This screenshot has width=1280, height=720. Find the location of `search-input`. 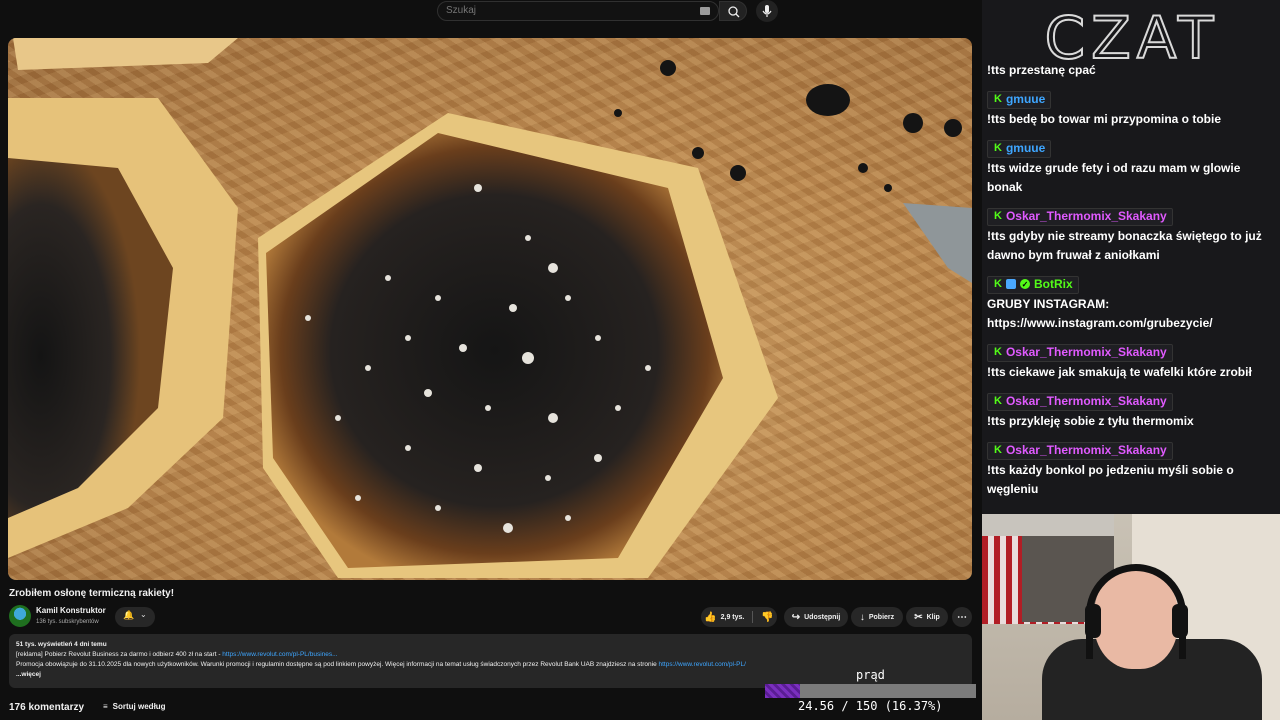

search-input is located at coordinates (566, 10).